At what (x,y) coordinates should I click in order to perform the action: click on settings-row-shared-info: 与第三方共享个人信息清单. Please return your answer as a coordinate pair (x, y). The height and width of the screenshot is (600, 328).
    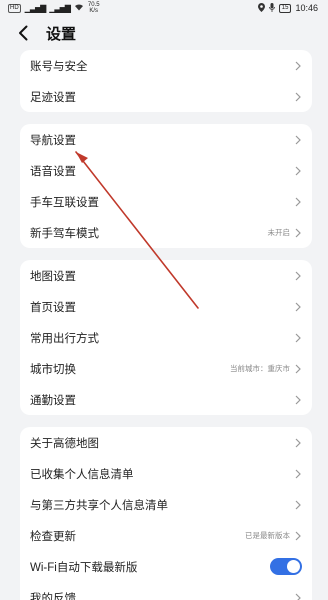
    Looking at the image, I should click on (166, 504).